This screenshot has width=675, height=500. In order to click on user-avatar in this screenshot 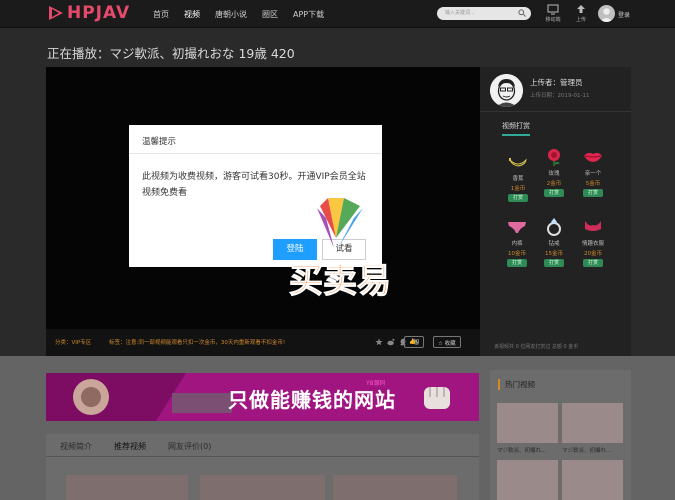, I will do `click(606, 13)`.